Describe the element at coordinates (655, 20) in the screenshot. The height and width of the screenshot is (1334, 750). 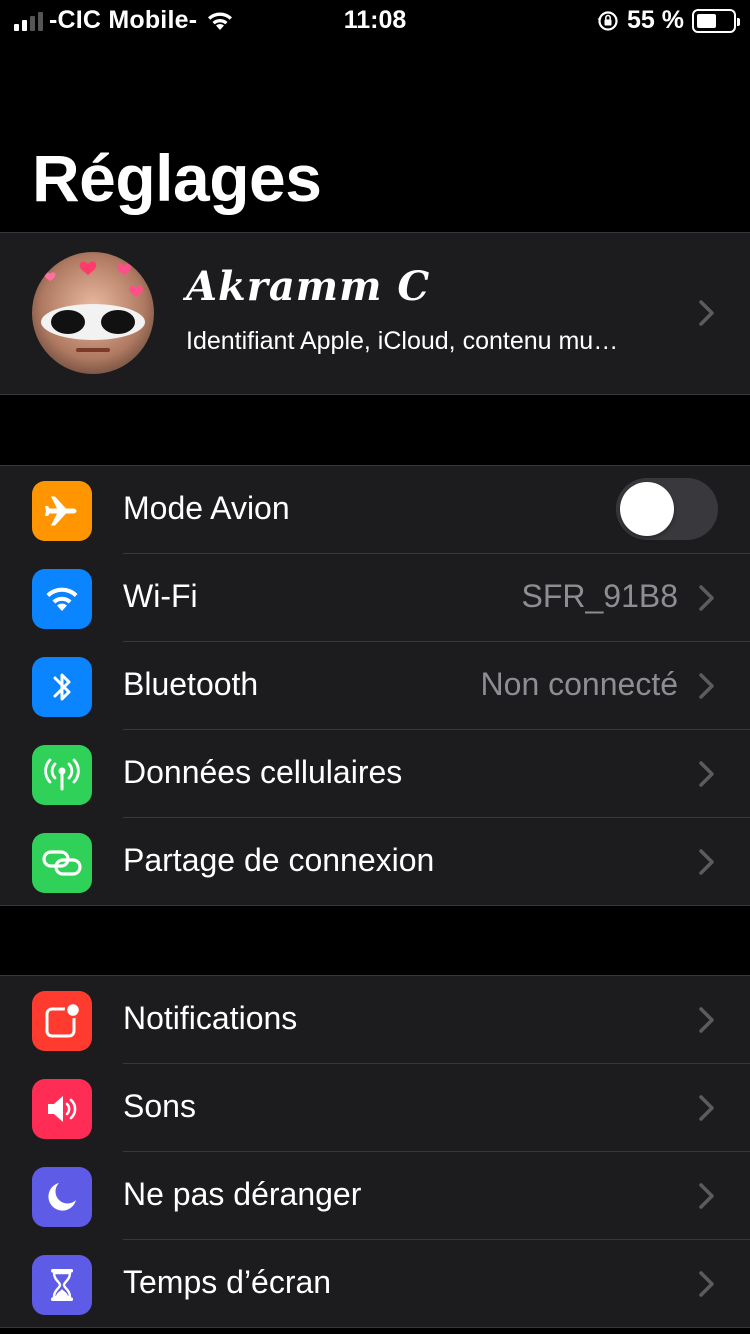
I see `battery-percentage: 55 %` at that location.